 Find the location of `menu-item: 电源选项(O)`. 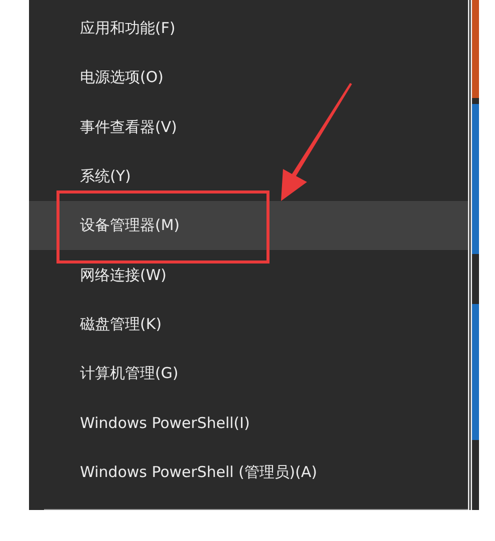

menu-item: 电源选项(O) is located at coordinates (248, 78).